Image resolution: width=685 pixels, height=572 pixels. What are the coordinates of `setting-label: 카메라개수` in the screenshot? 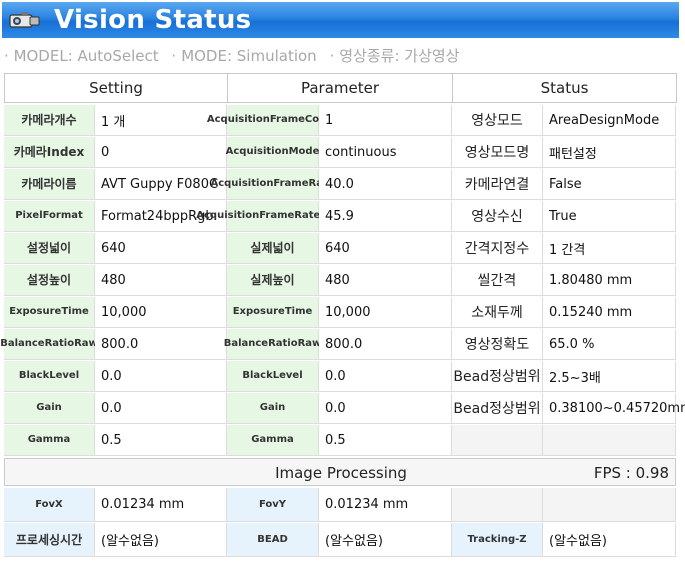 It's located at (49, 120).